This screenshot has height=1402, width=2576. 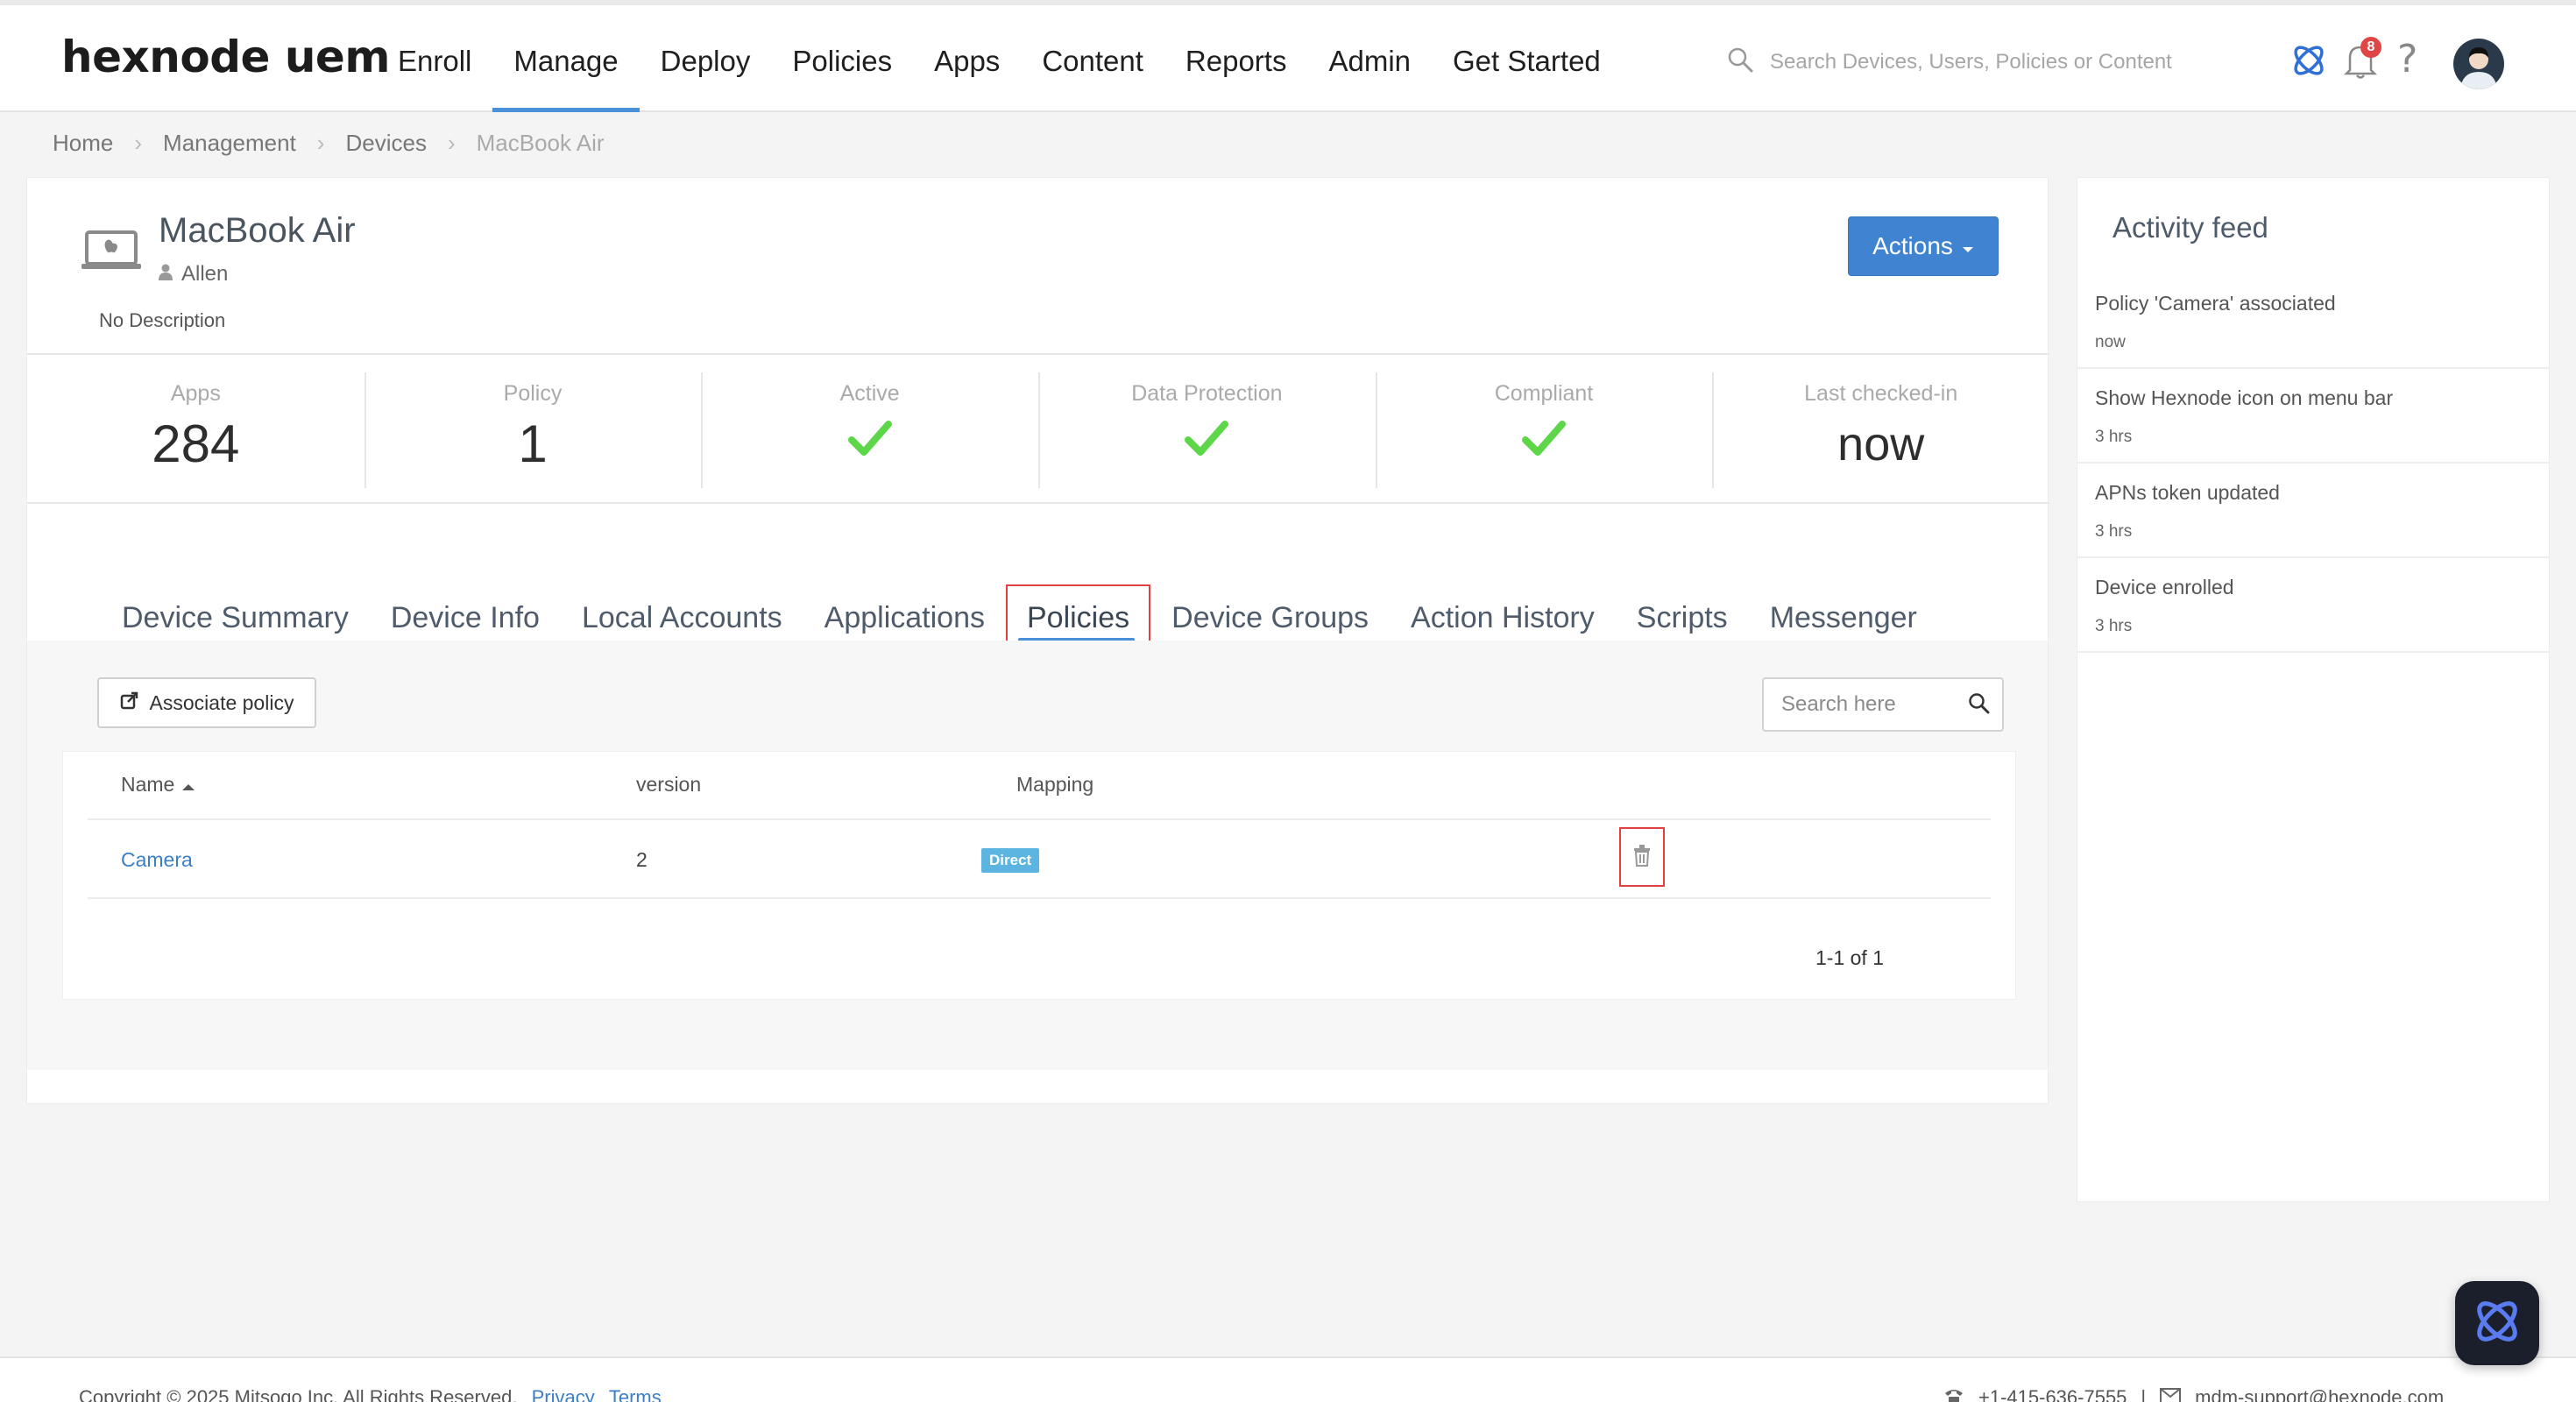 I want to click on nav-manage: Manage, so click(x=566, y=58).